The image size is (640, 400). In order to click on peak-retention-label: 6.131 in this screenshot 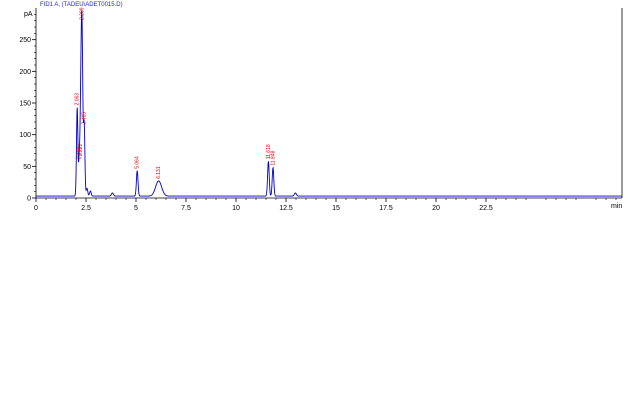, I will do `click(159, 172)`.